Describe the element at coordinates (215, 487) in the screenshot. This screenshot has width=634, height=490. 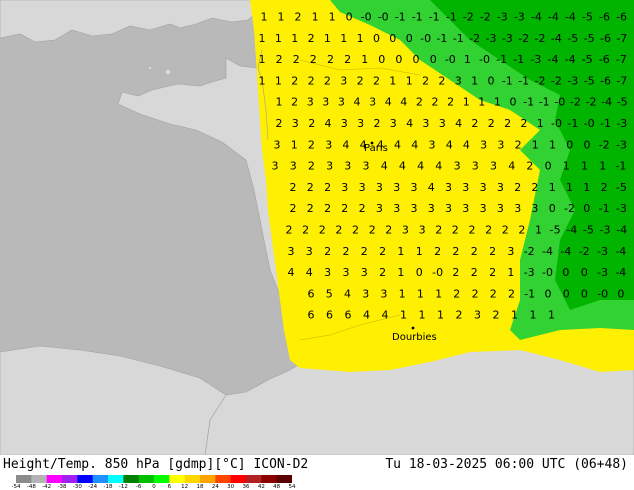
I see `legend-label: 24` at that location.